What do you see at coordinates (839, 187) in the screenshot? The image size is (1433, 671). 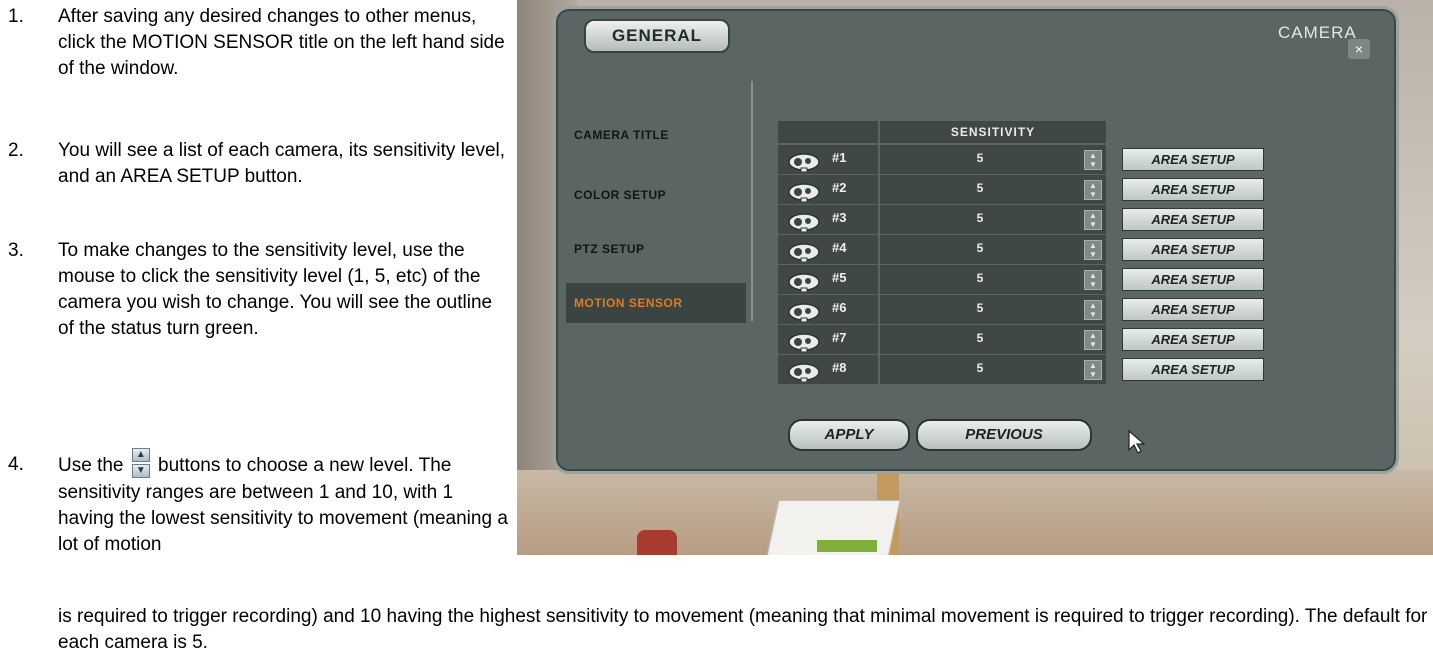 I see `camera-number: #2` at bounding box center [839, 187].